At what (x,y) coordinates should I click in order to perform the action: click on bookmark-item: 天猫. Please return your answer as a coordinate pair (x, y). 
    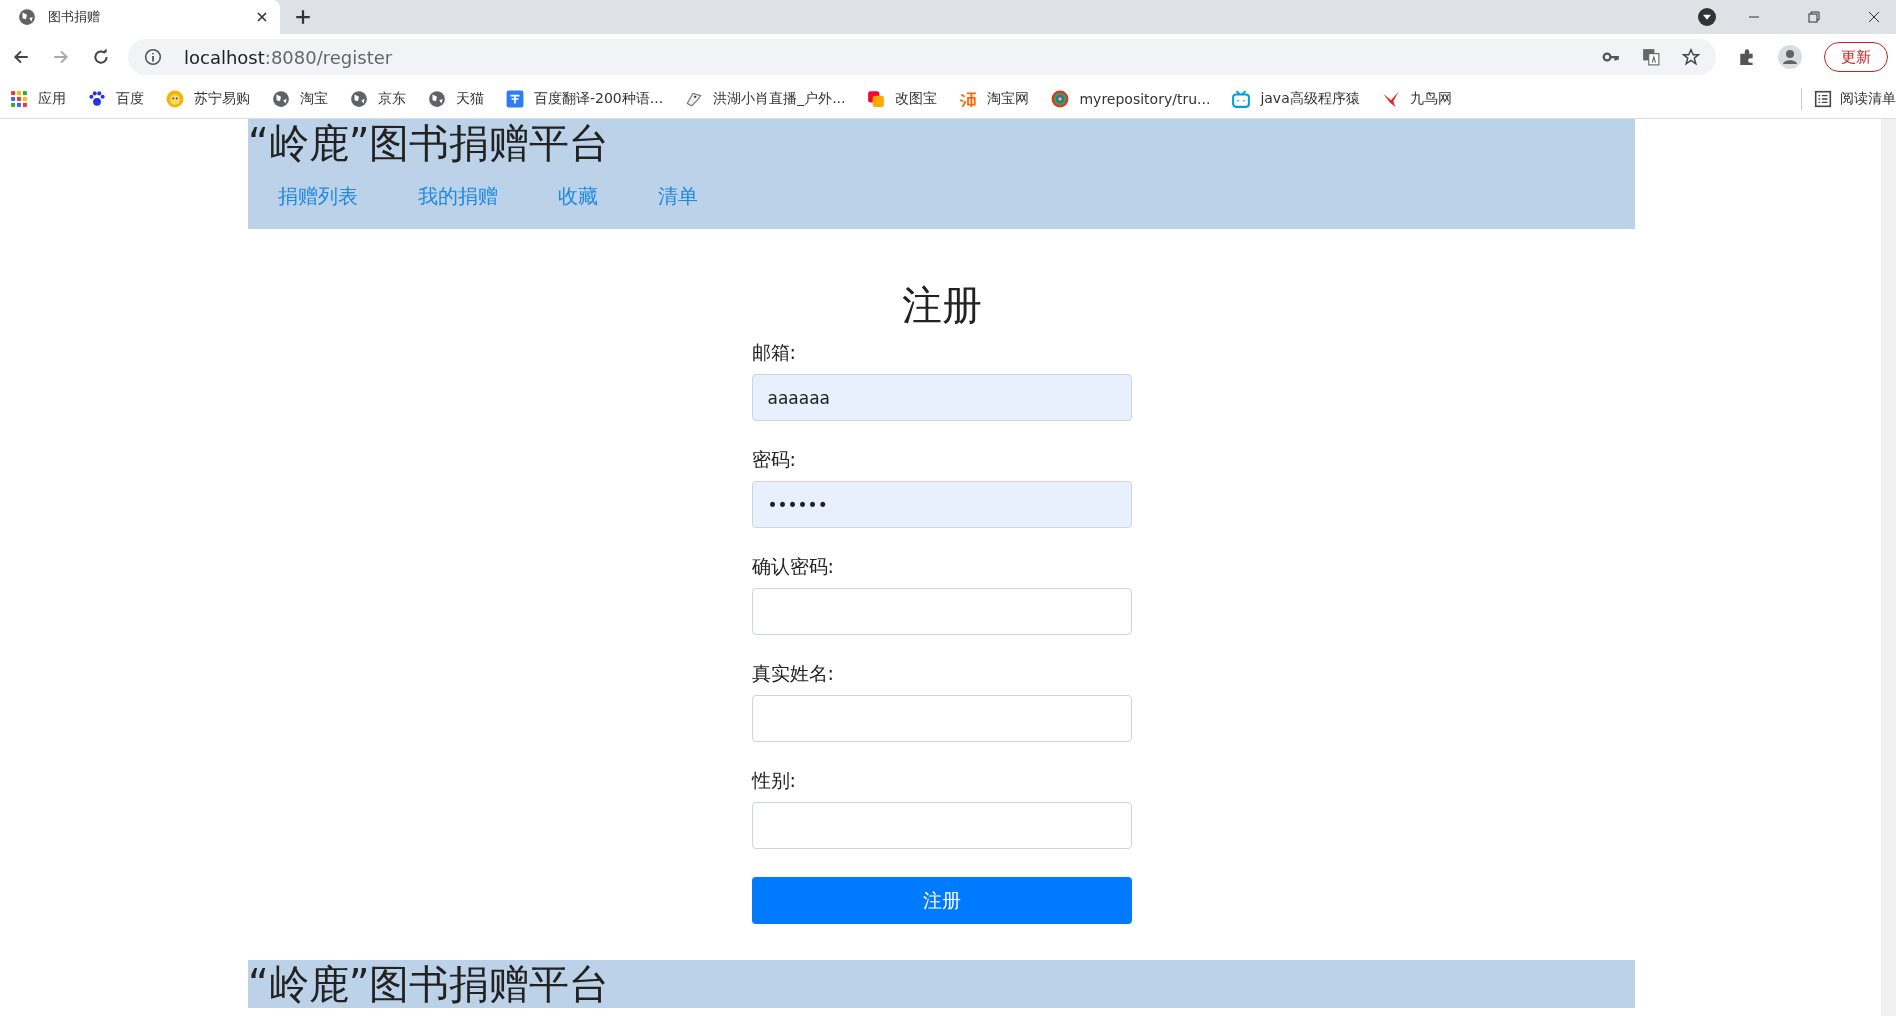
    Looking at the image, I should click on (456, 99).